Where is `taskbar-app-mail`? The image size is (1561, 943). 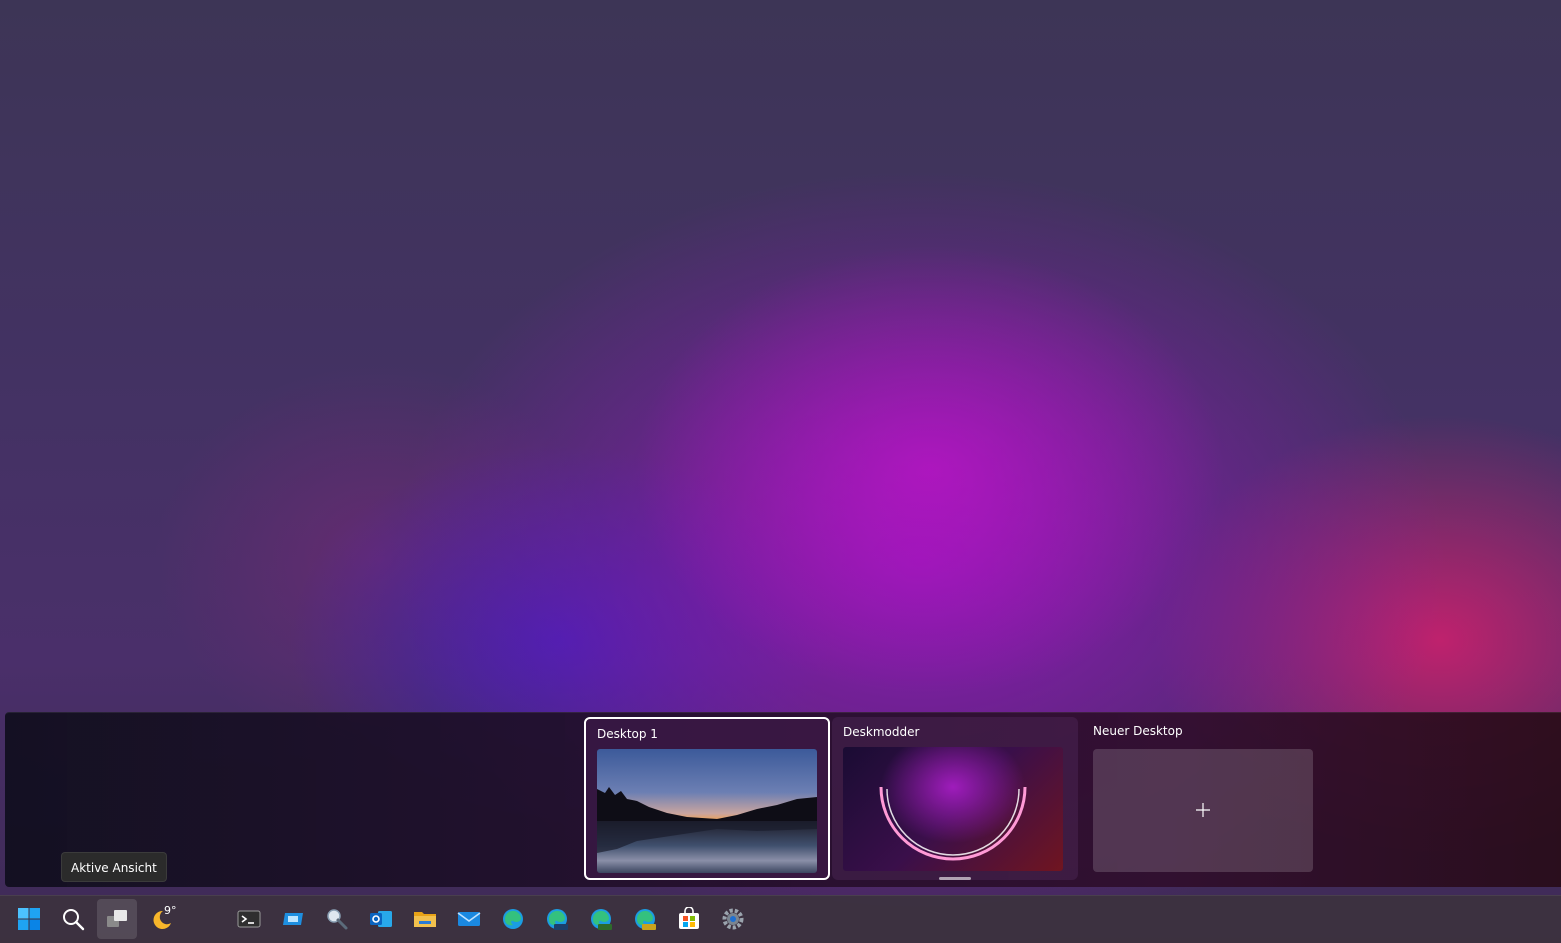 taskbar-app-mail is located at coordinates (469, 919).